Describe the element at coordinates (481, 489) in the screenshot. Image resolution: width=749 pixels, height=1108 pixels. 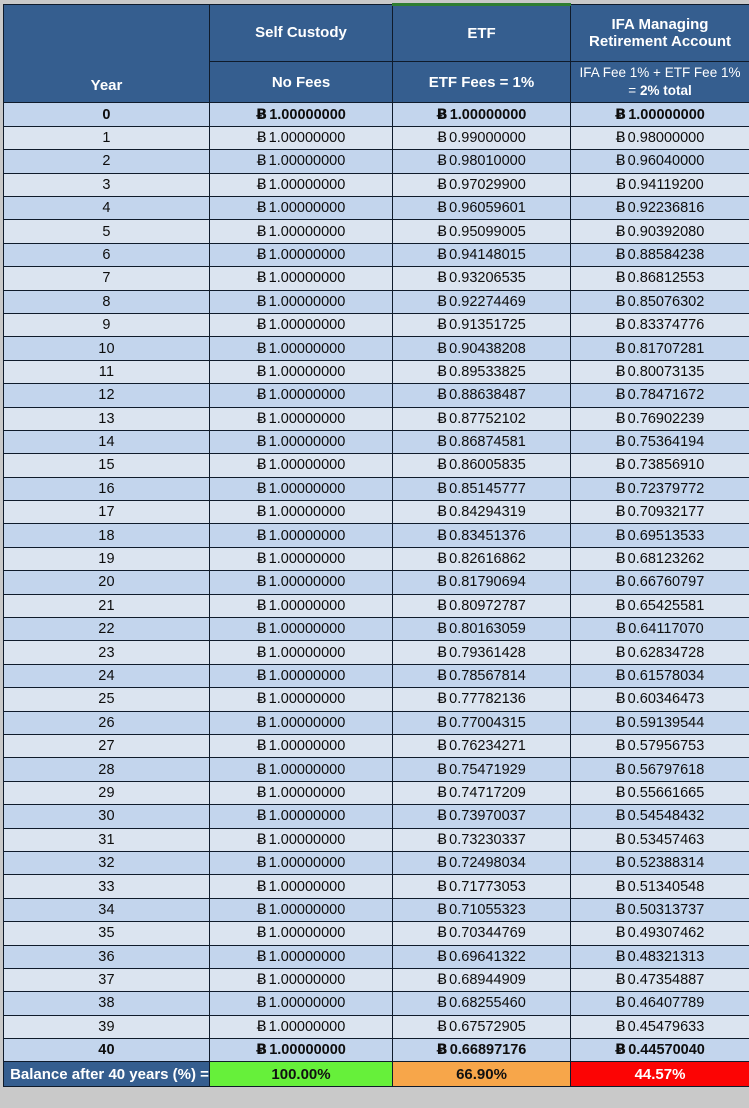
I see `cell-etf: Ƀ 0.85145777` at that location.